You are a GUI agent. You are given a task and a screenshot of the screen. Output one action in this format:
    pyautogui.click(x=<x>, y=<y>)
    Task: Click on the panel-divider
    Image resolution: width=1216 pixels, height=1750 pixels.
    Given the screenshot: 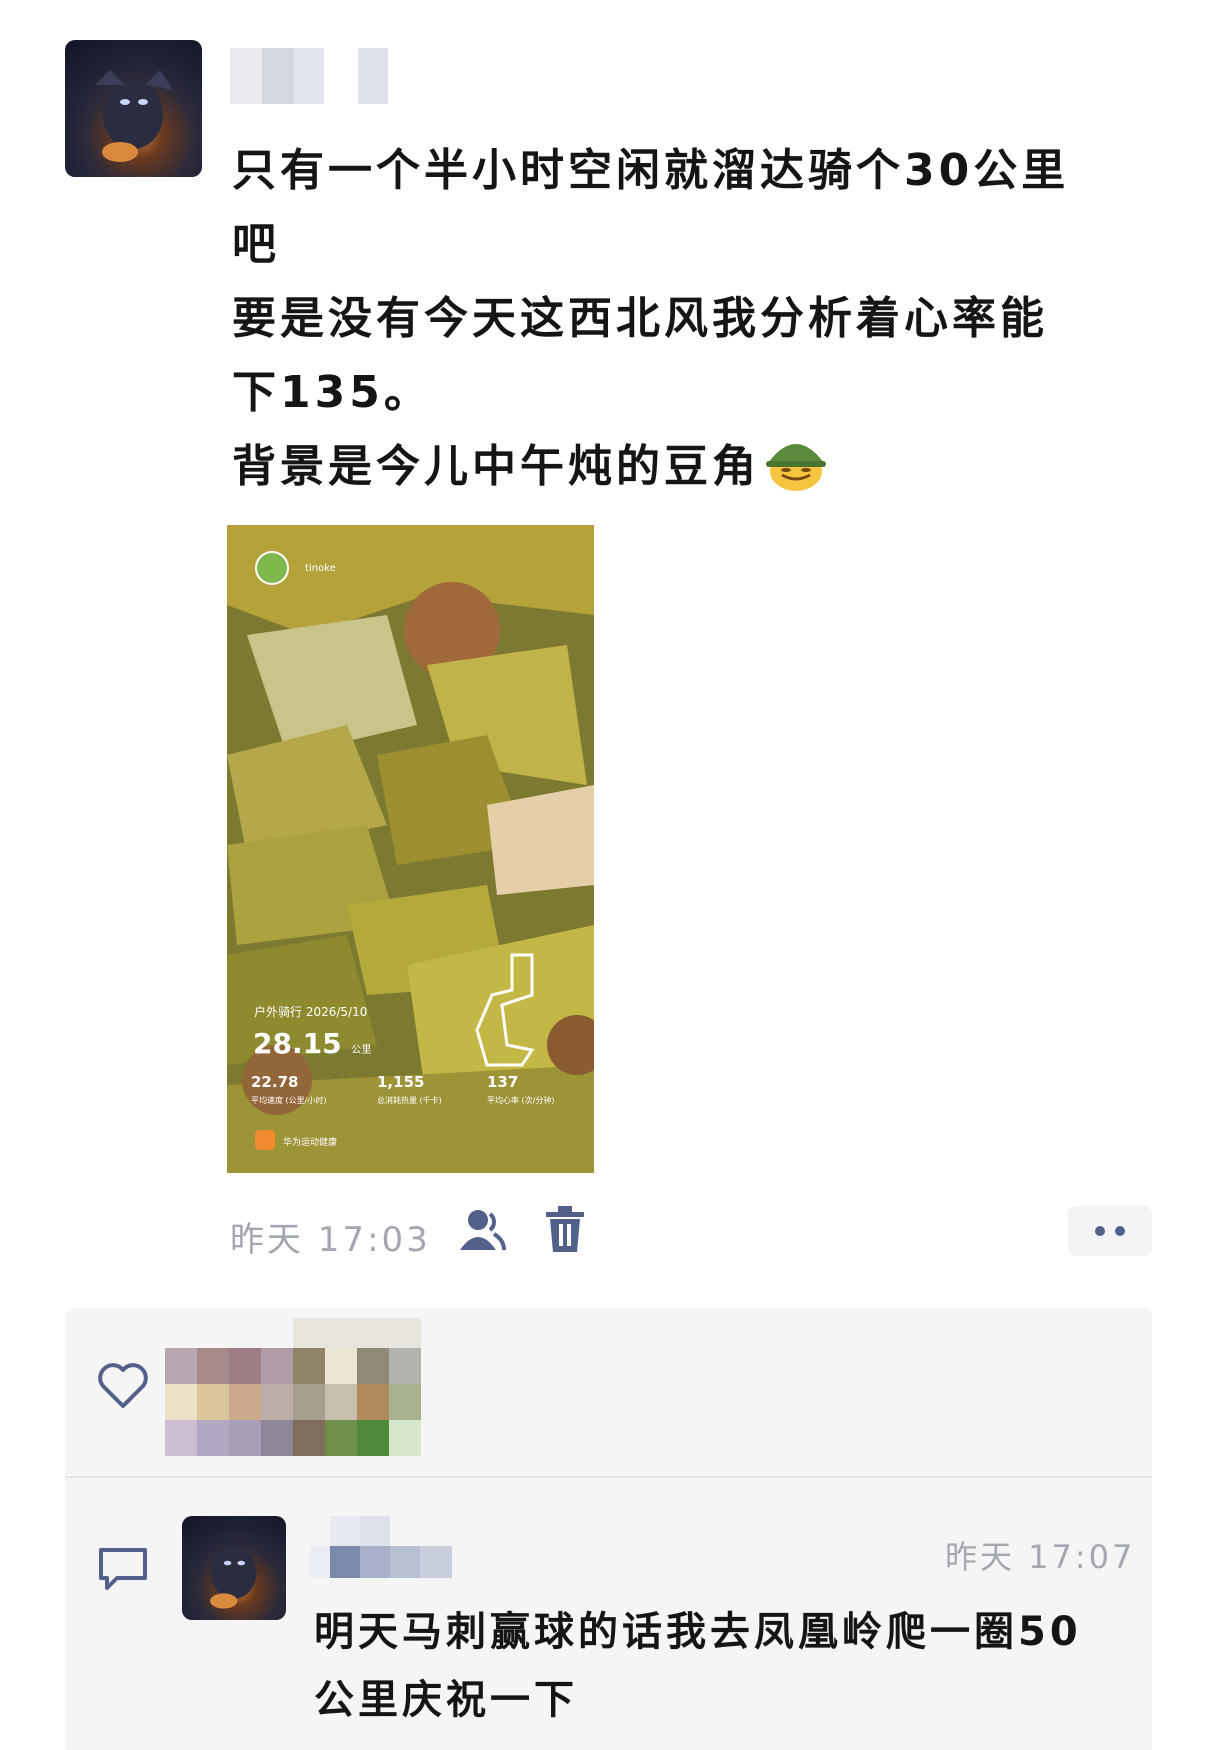 What is the action you would take?
    pyautogui.click(x=608, y=1477)
    